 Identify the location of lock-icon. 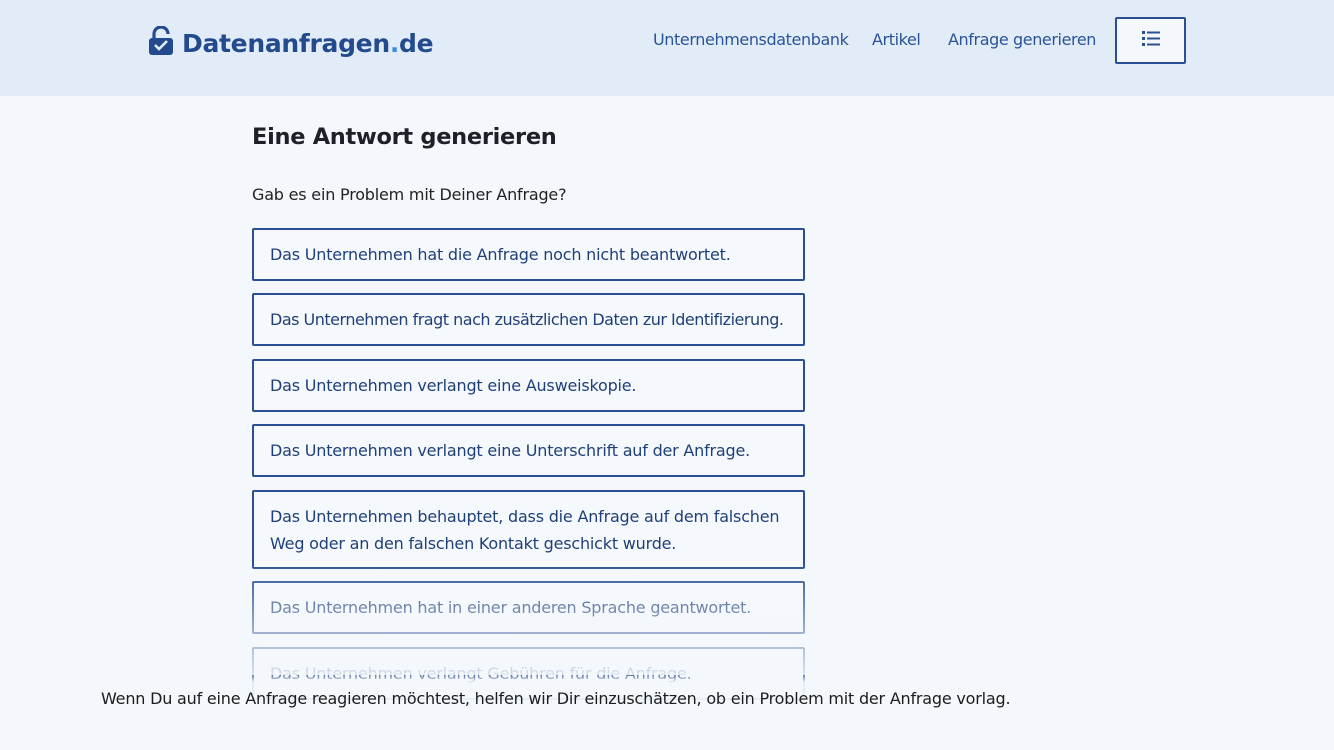
(161, 42).